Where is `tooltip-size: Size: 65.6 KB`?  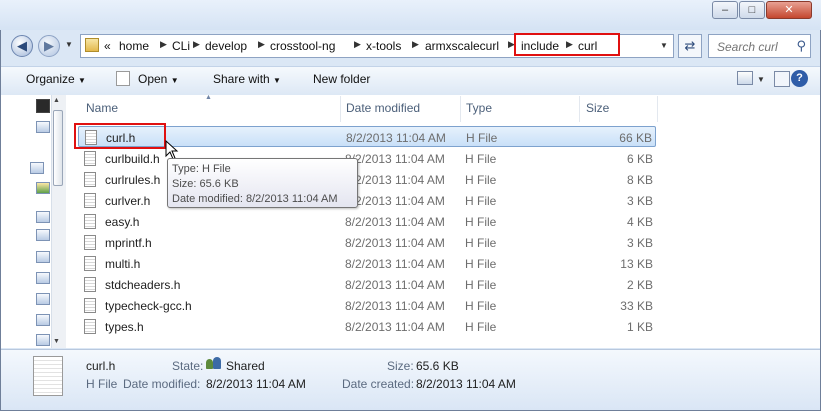 tooltip-size: Size: 65.6 KB is located at coordinates (205, 184).